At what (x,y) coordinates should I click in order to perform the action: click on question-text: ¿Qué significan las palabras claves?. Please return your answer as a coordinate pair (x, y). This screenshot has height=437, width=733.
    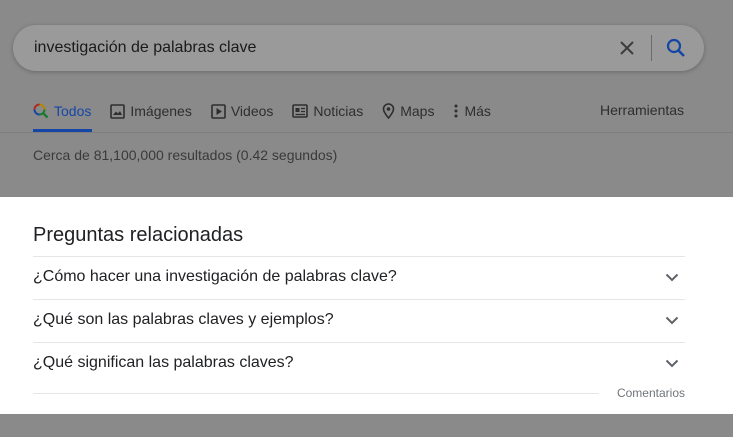
    Looking at the image, I should click on (163, 362).